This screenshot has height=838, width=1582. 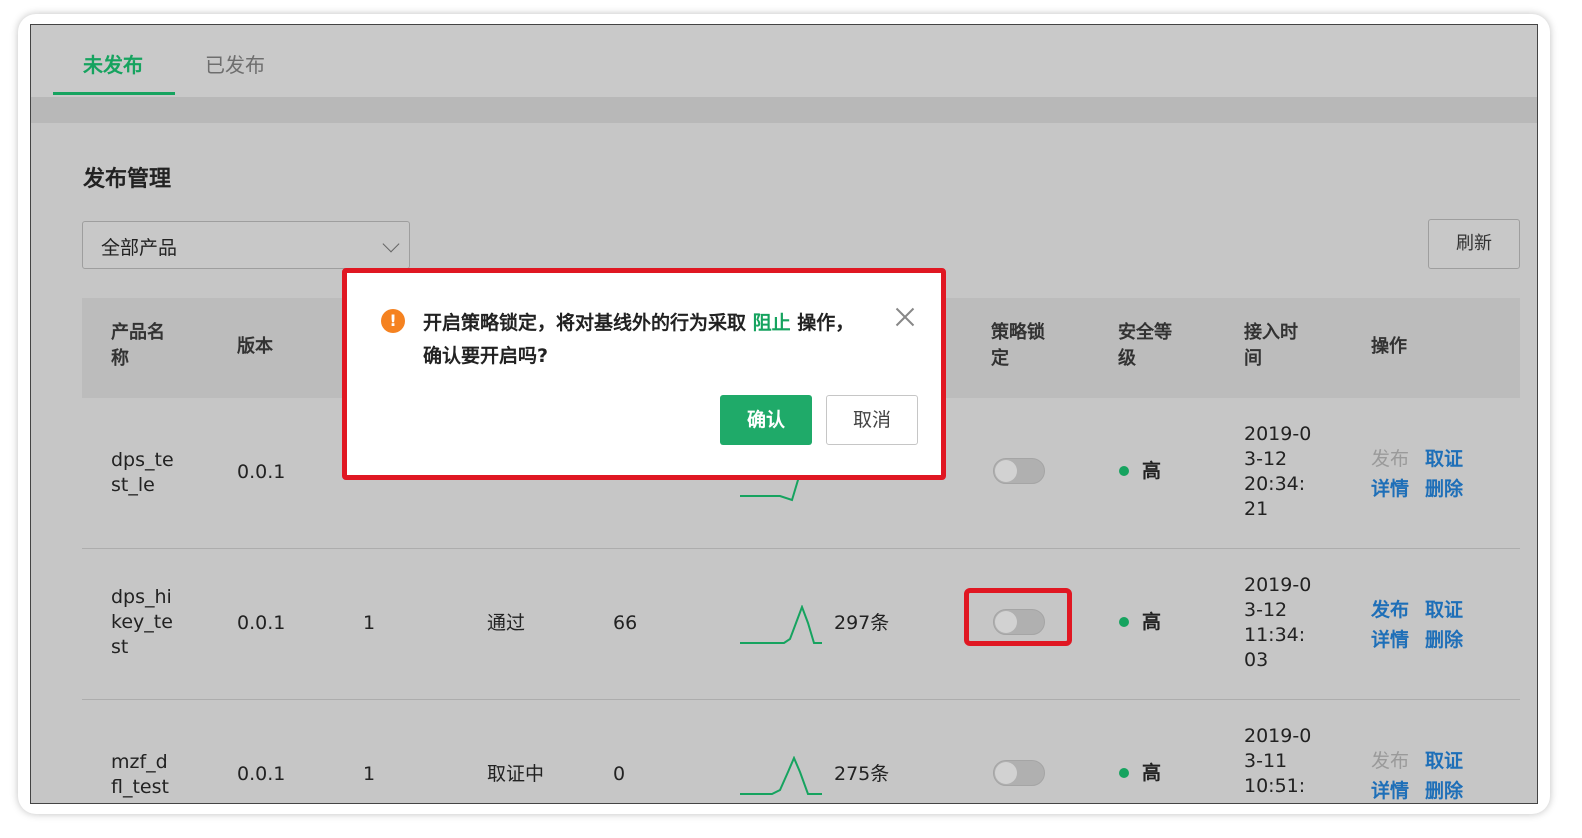 What do you see at coordinates (142, 473) in the screenshot?
I see `product-name: dps_te st_le` at bounding box center [142, 473].